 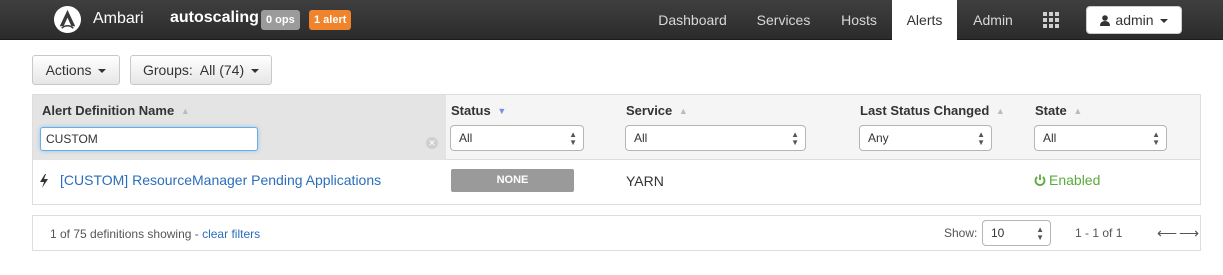 I want to click on col-header-status: Status ▼, so click(x=478, y=110).